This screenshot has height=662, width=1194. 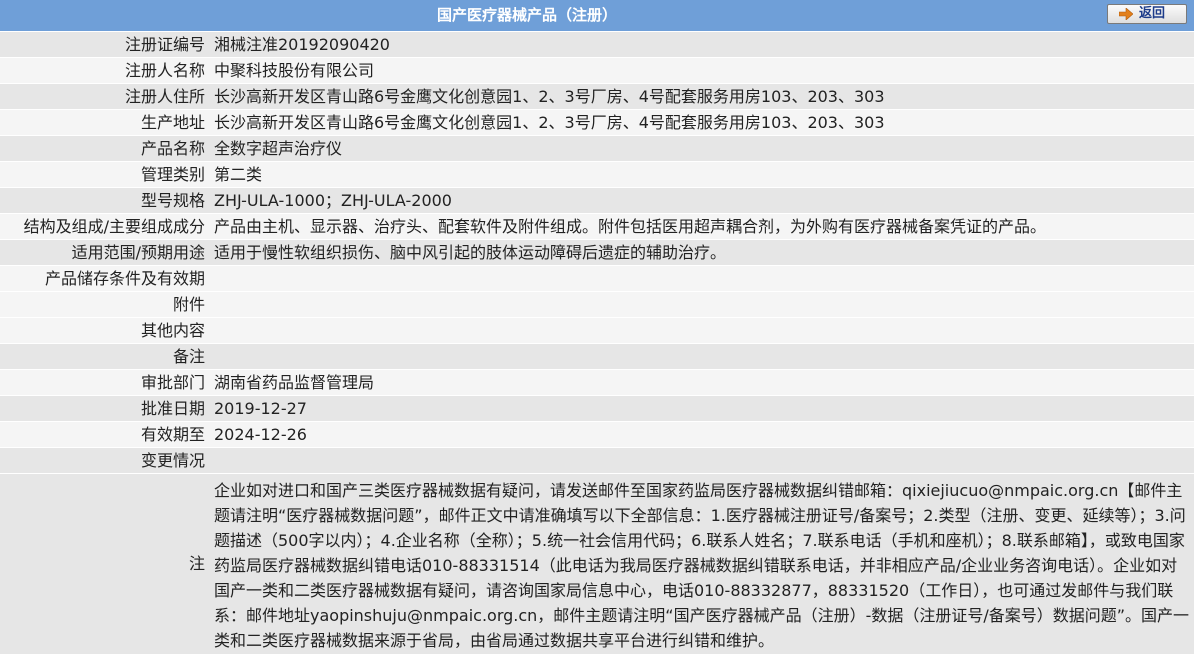 I want to click on field-value: 第二类, so click(x=238, y=174).